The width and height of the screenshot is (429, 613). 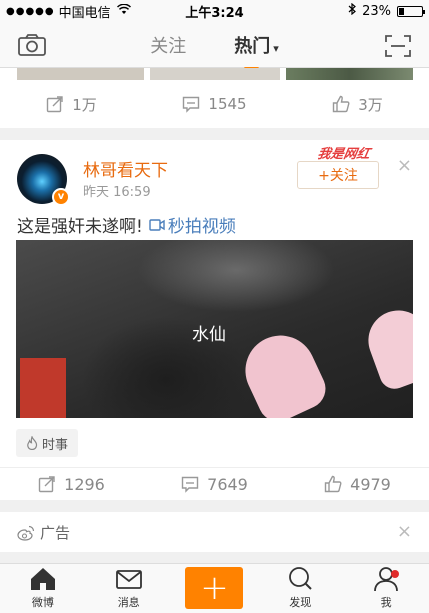 I want to click on compose-plus-icon: +, so click(x=214, y=588).